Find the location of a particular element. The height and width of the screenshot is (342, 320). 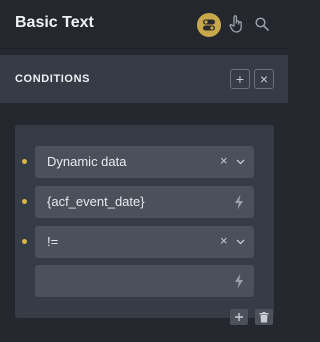

conditions-header: CONDITIONS + × is located at coordinates (144, 79).